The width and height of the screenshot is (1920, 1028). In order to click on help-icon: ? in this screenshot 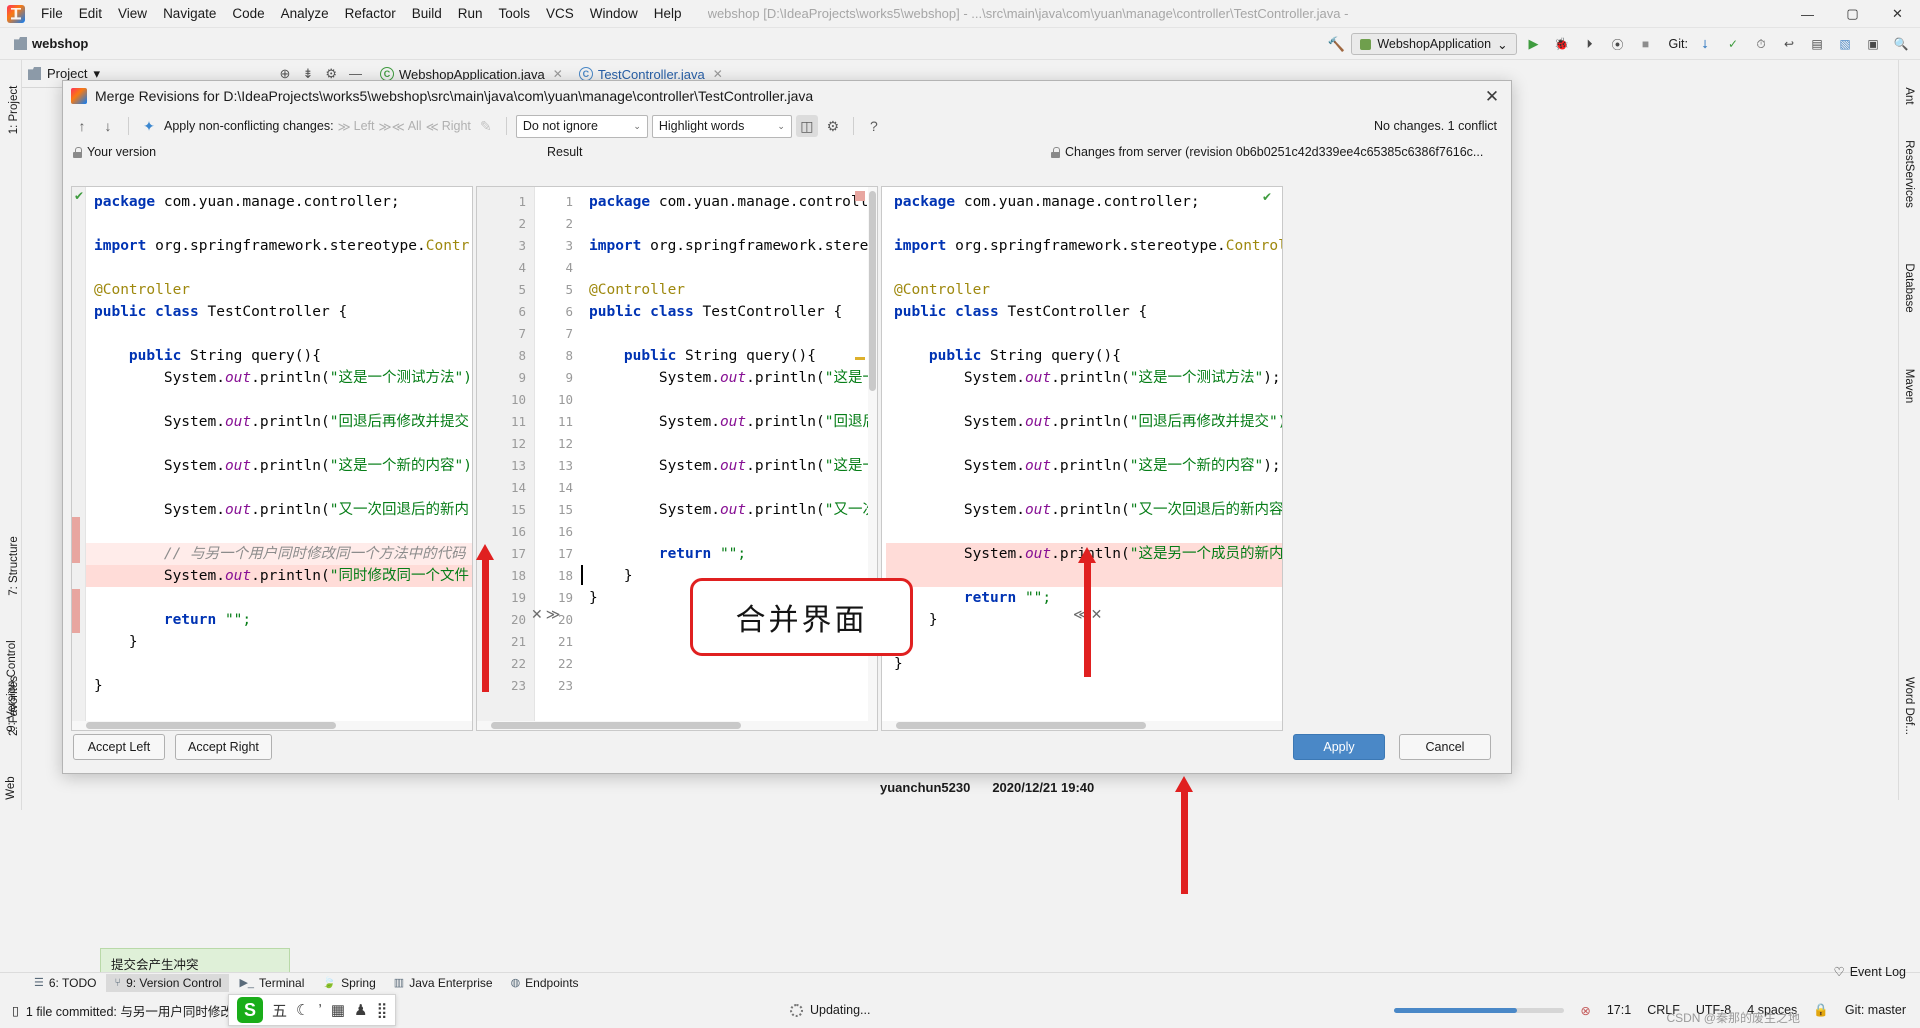, I will do `click(874, 126)`.